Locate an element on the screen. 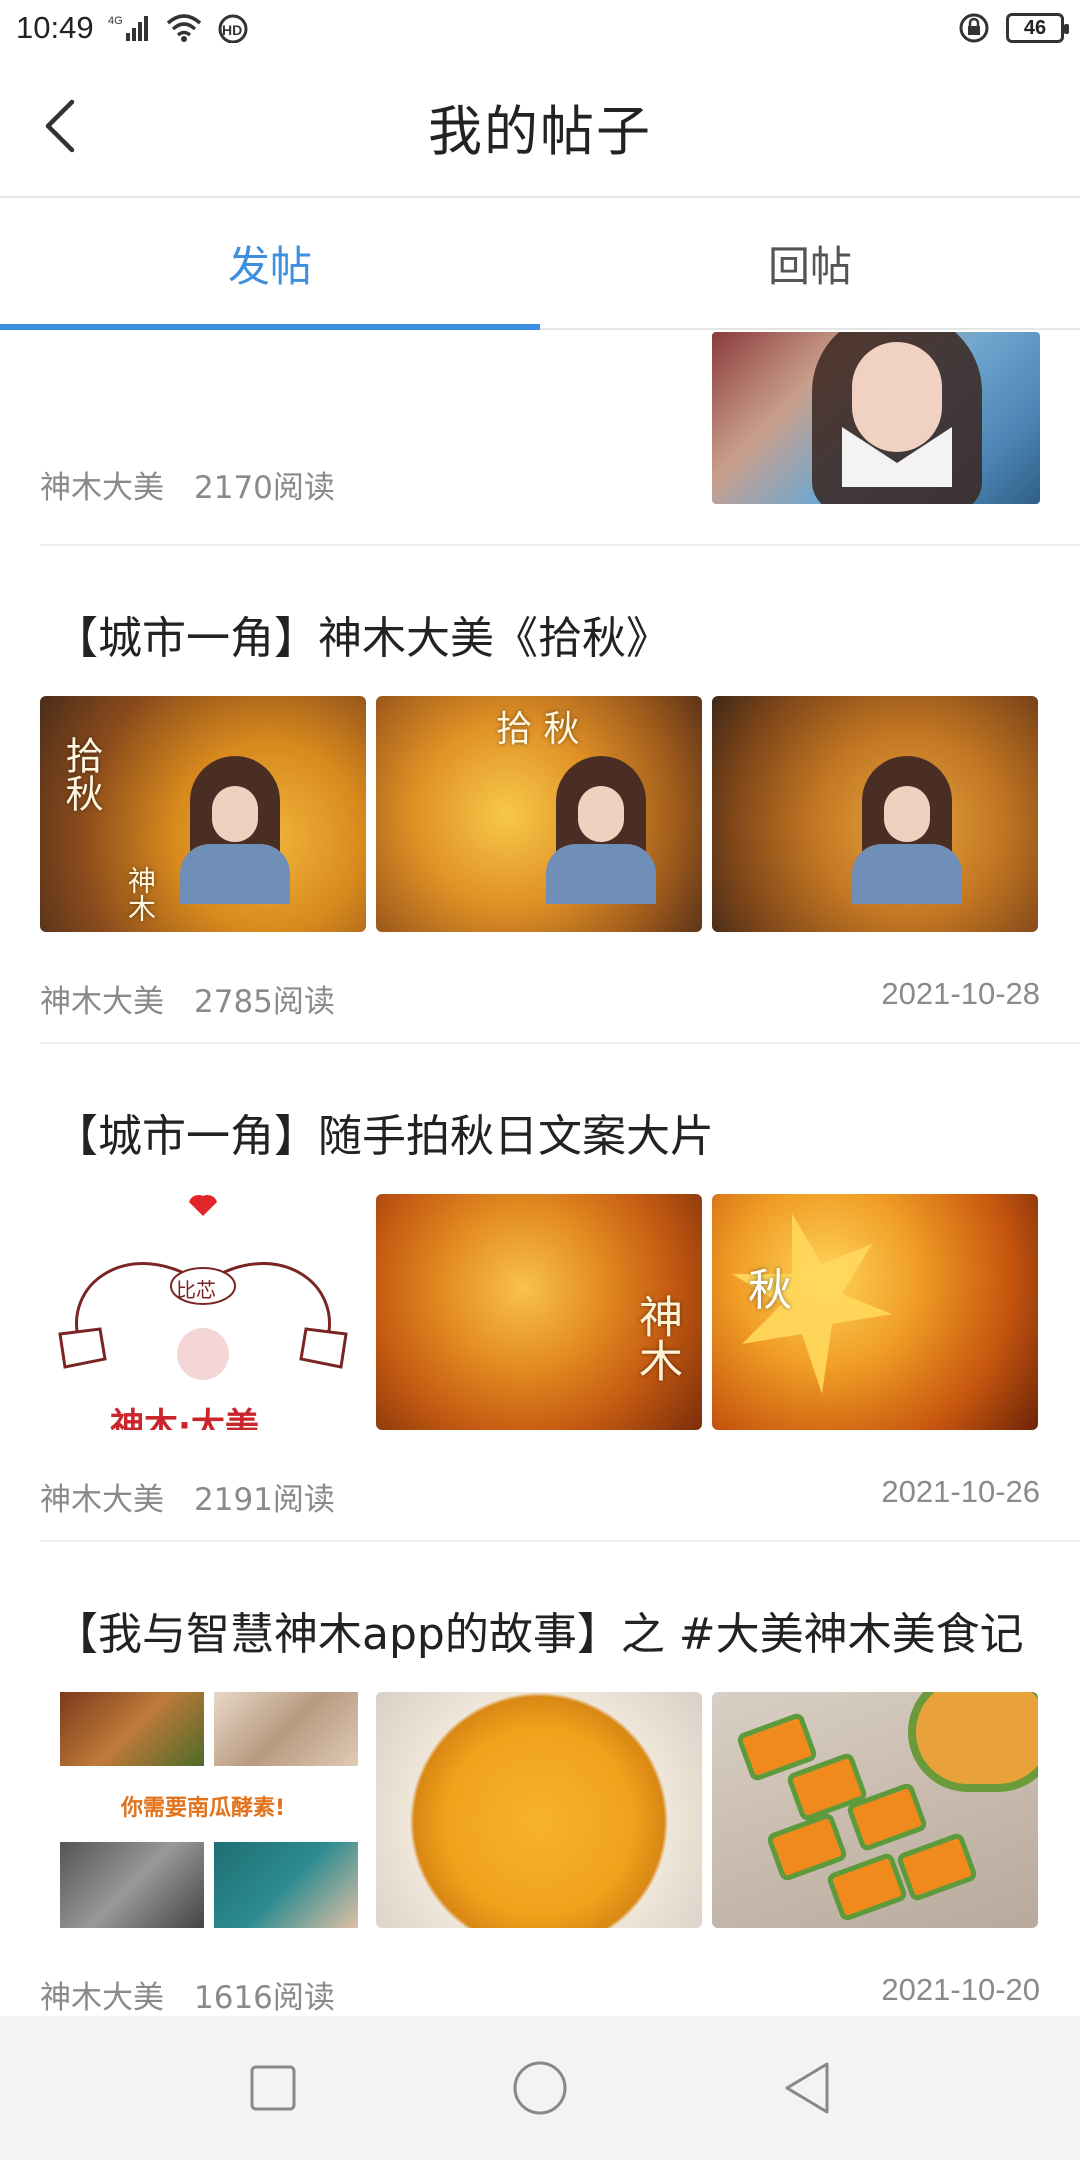 This screenshot has height=2160, width=1080. post-reads: 1616阅读 is located at coordinates (264, 1998).